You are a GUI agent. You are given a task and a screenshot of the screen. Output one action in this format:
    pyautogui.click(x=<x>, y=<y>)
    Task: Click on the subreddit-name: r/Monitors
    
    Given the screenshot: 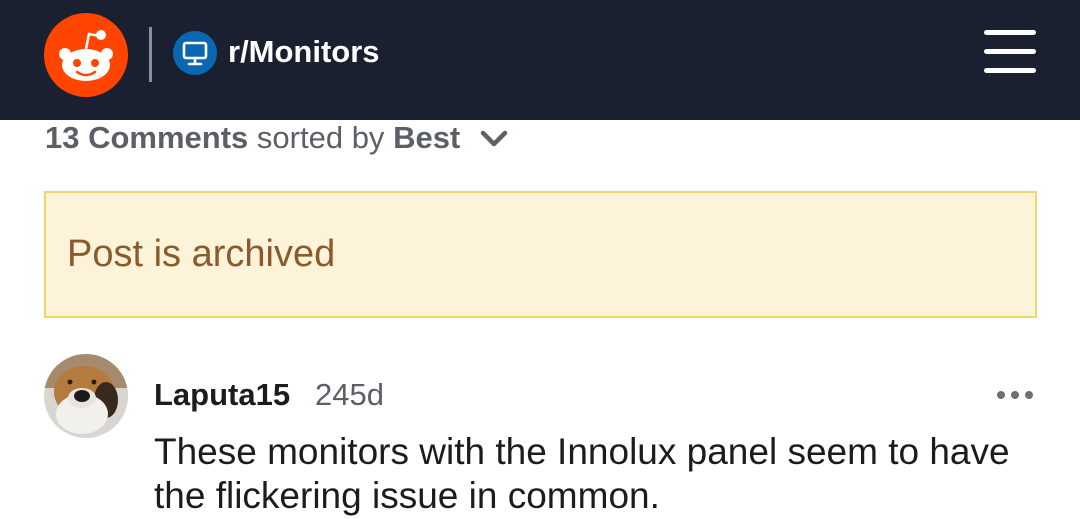 What is the action you would take?
    pyautogui.click(x=304, y=52)
    